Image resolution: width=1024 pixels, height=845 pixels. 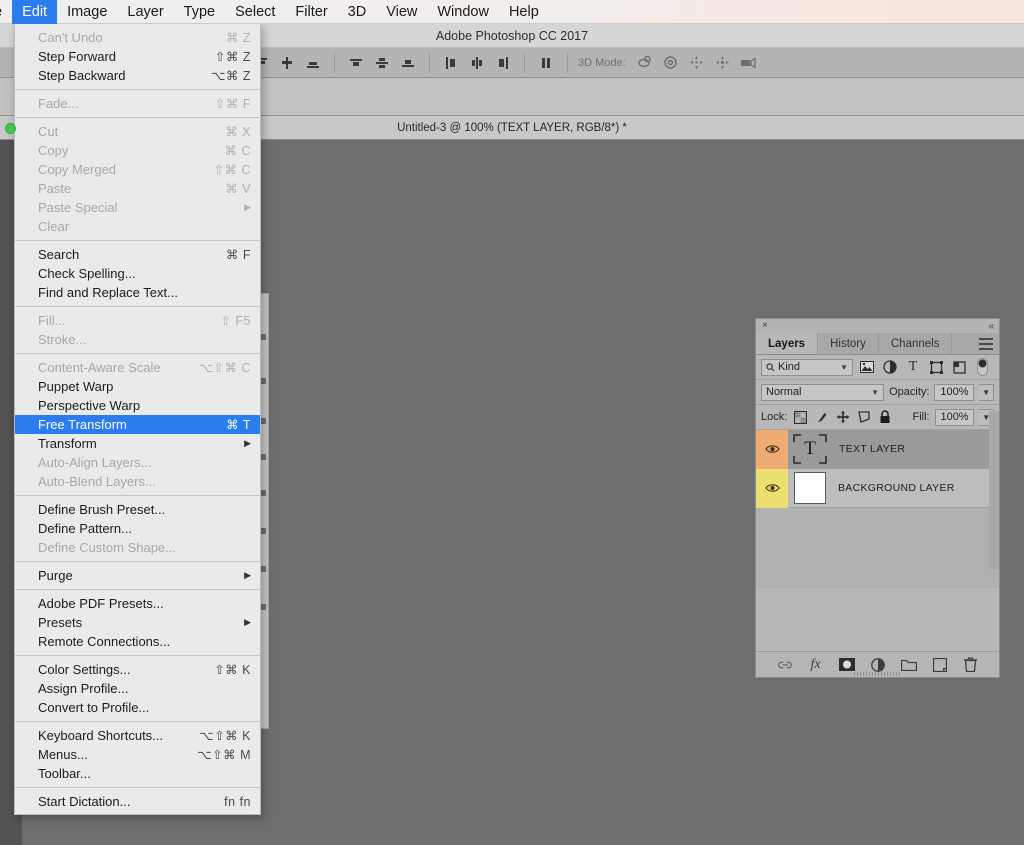 What do you see at coordinates (765, 326) in the screenshot?
I see `close-icon: ×` at bounding box center [765, 326].